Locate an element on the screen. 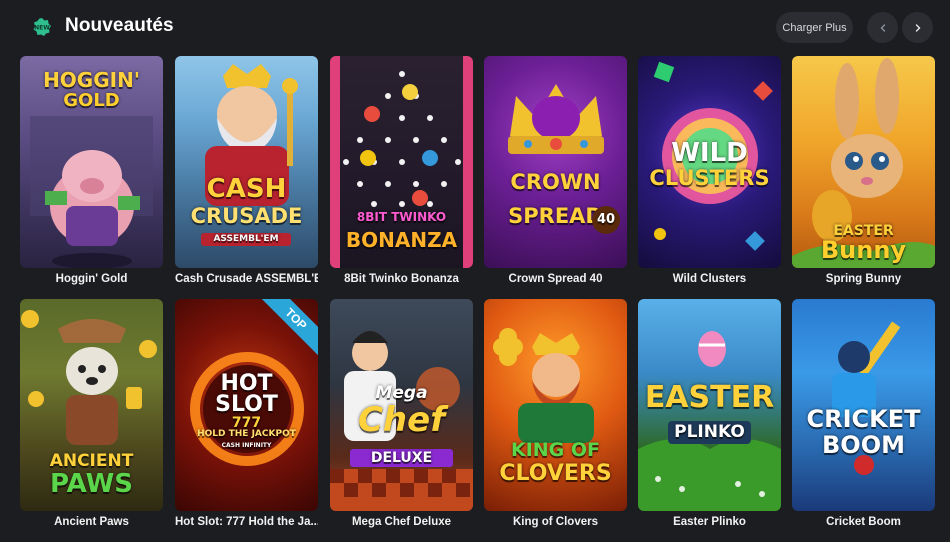  game-logo-line: BONANZA is located at coordinates (401, 240).